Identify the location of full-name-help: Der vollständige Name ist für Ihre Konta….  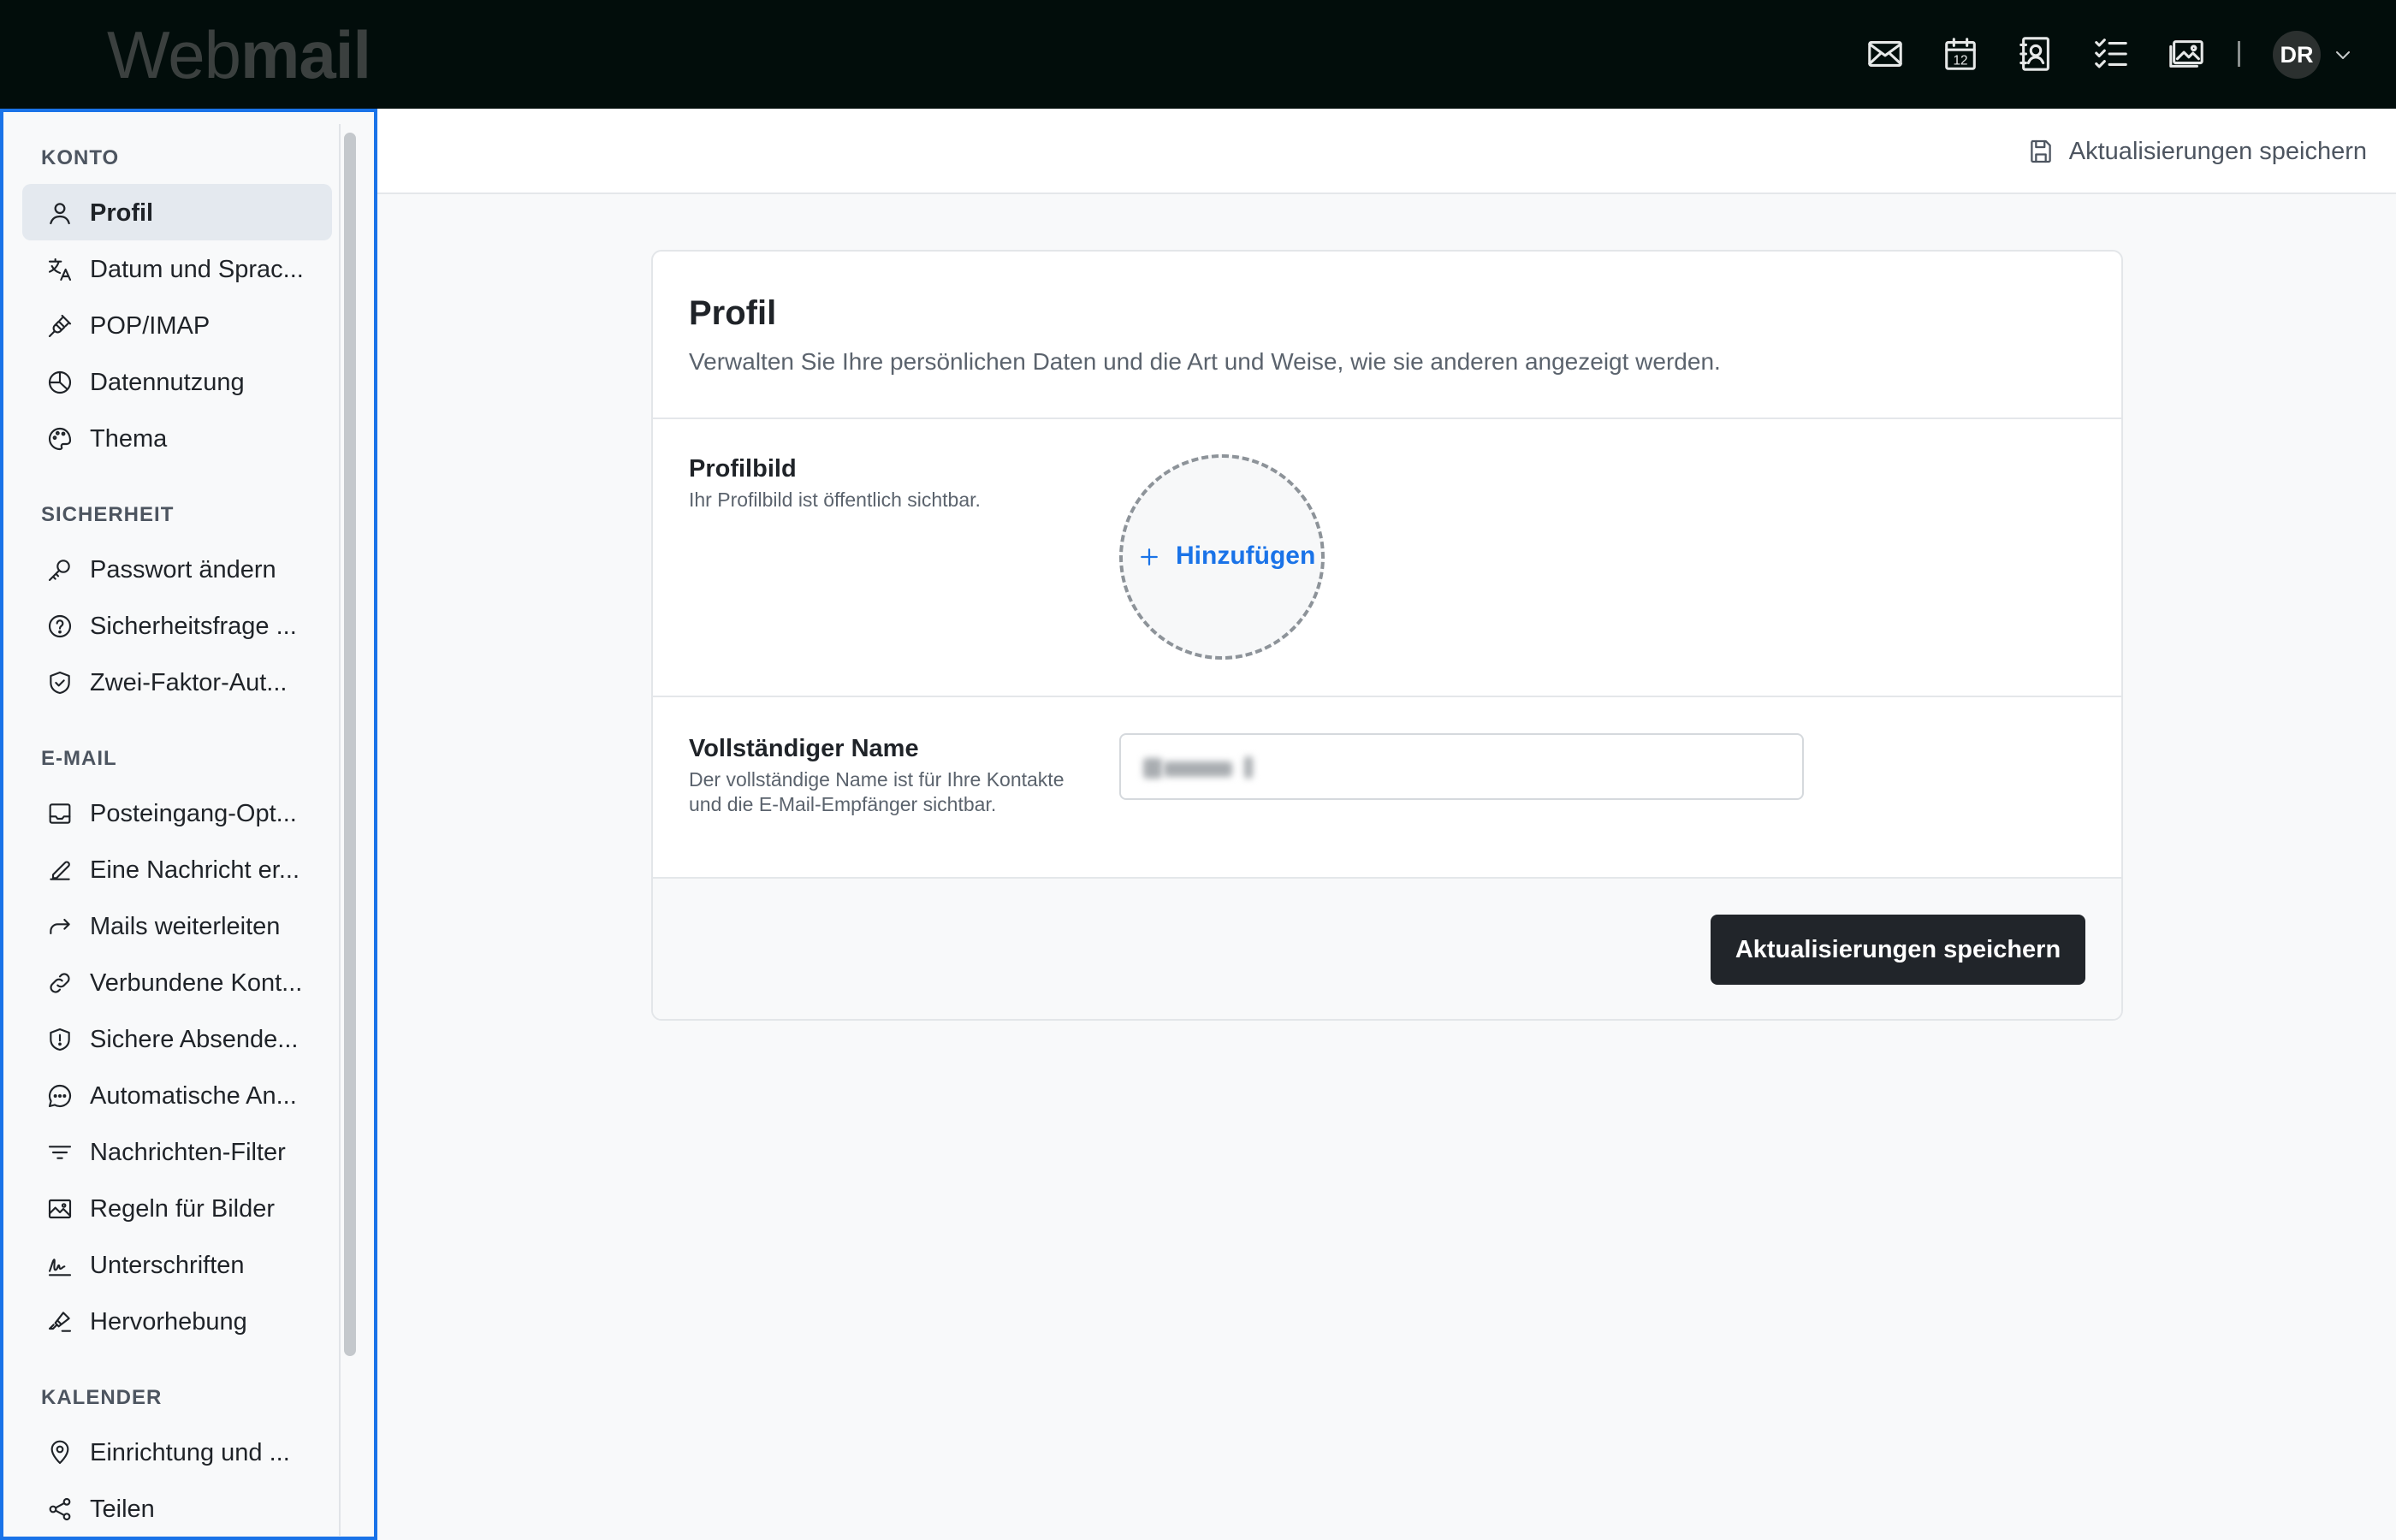
(877, 791).